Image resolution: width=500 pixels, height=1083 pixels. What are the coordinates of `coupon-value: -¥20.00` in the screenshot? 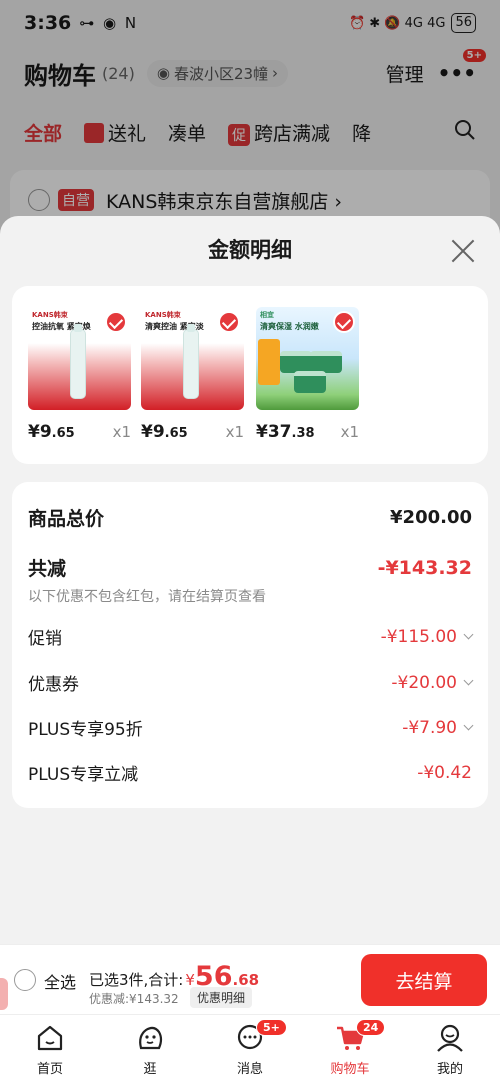 It's located at (432, 683).